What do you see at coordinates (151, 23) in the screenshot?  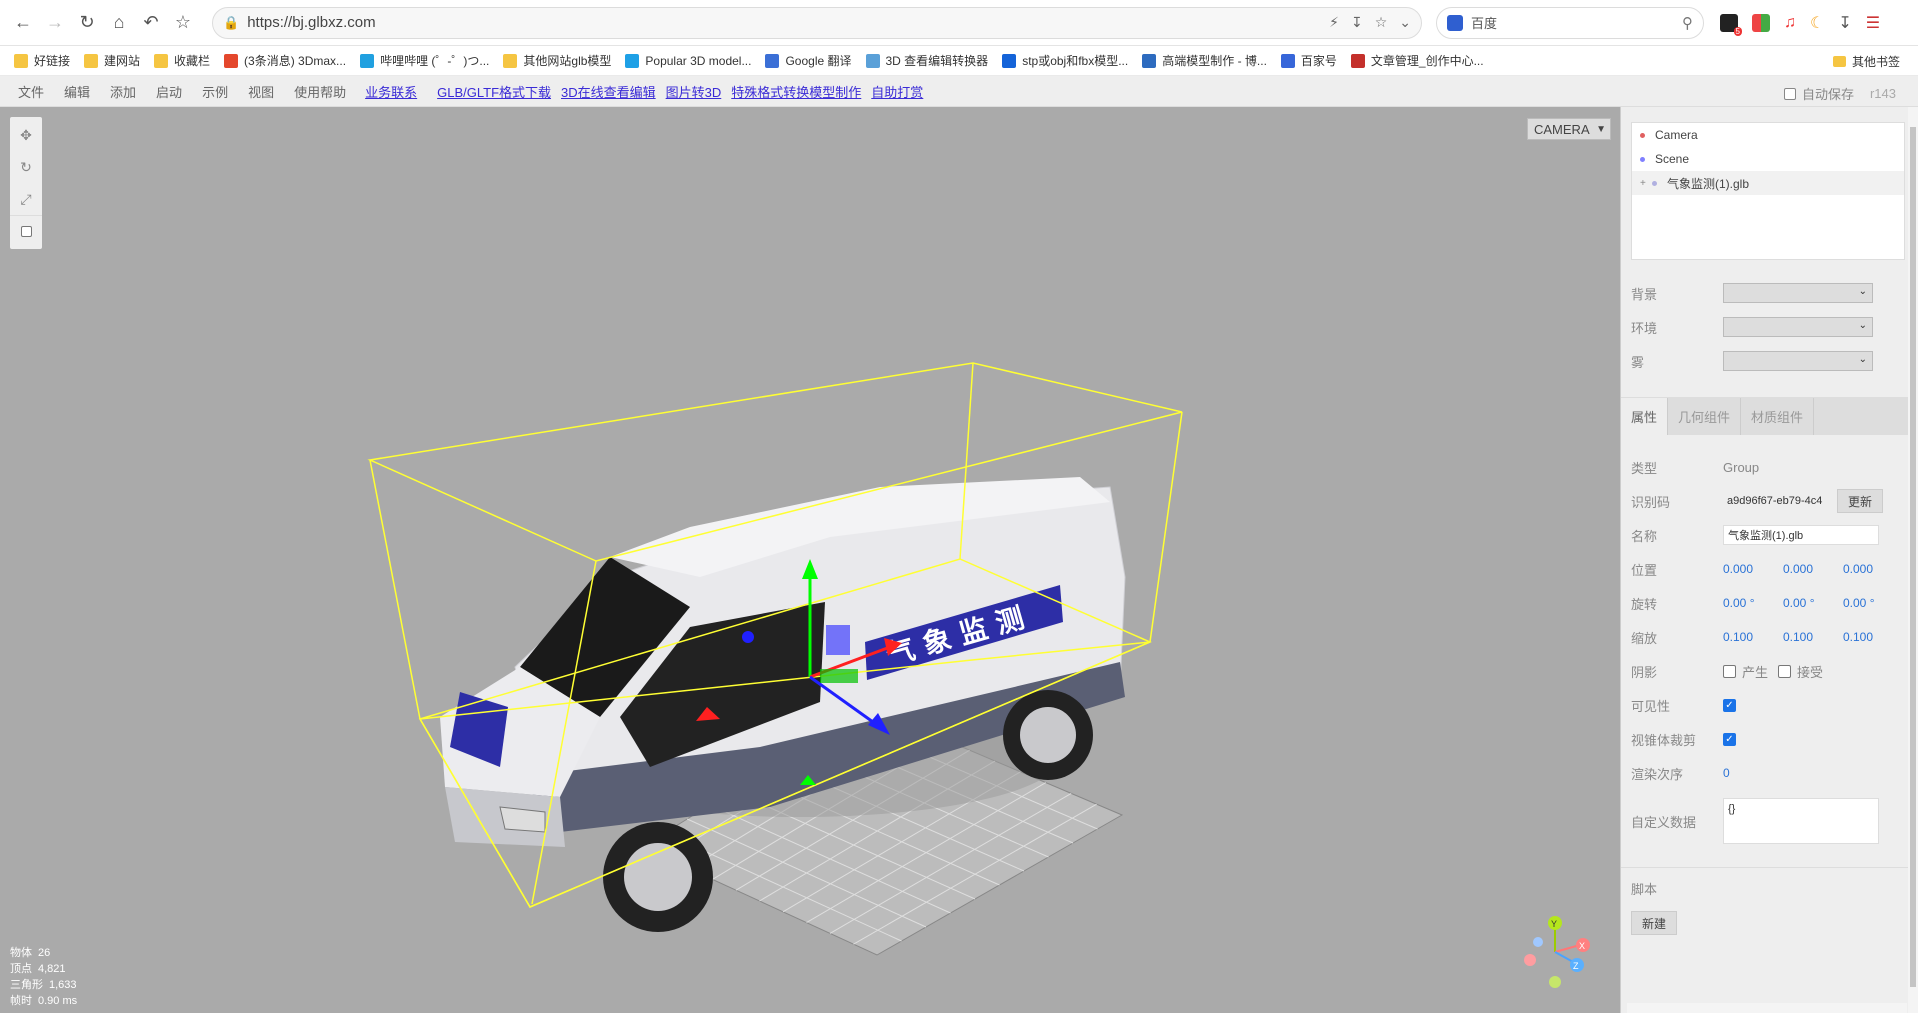 I see `undo-icon: ↶` at bounding box center [151, 23].